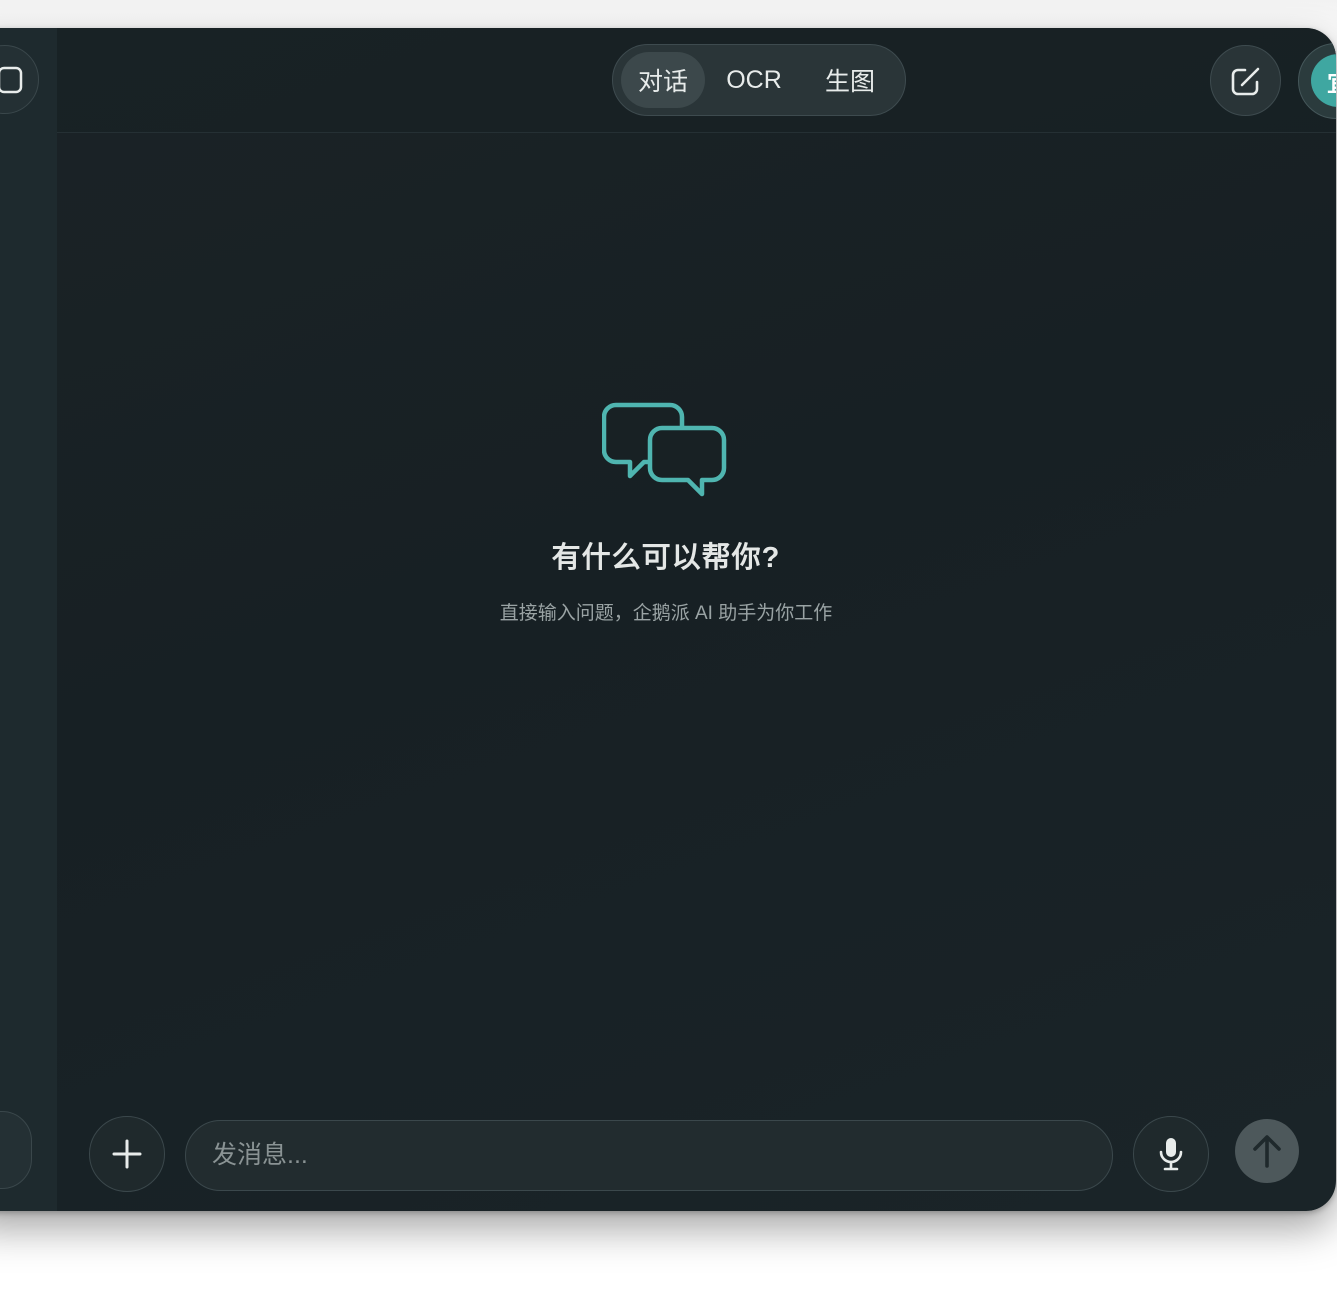  I want to click on empty-state-title: 有什么可以帮你?, so click(666, 558).